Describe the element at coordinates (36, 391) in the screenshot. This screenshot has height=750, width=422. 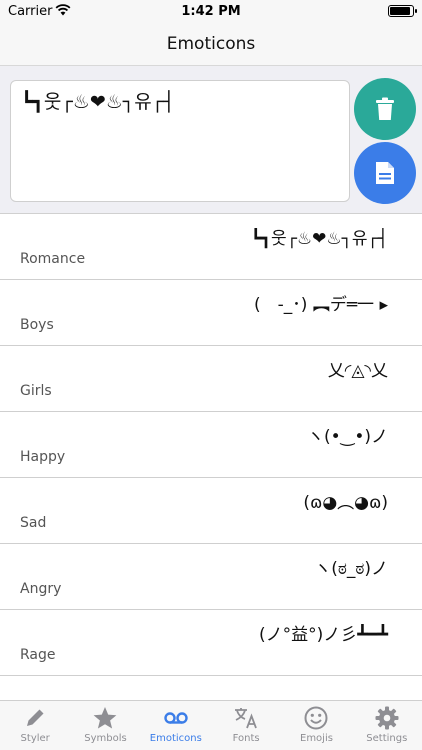
I see `category-label: Girls` at that location.